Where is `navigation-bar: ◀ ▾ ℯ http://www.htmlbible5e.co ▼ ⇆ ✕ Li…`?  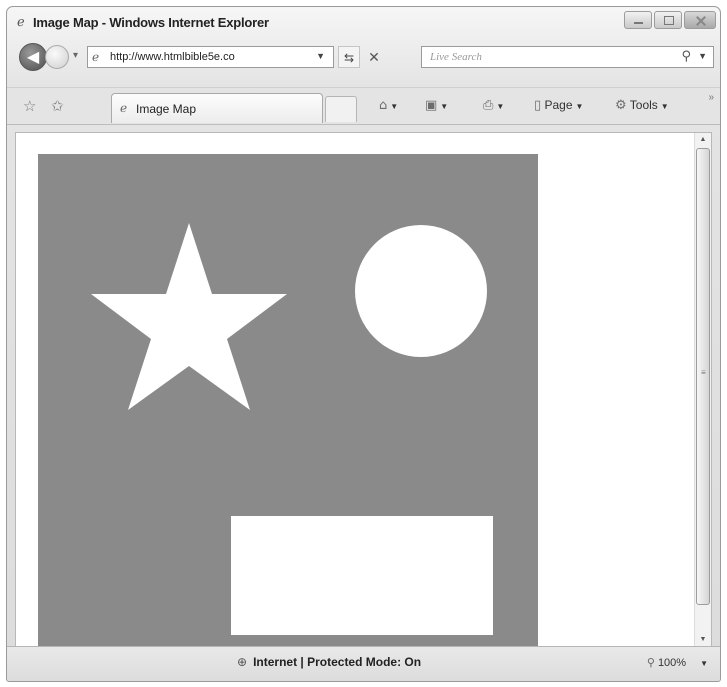
navigation-bar: ◀ ▾ ℯ http://www.htmlbible5e.co ▼ ⇆ ✕ Li… is located at coordinates (363, 57).